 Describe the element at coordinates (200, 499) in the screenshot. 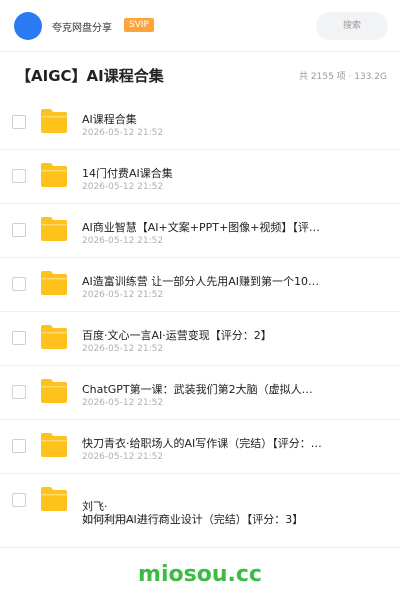

I see `list-item: 刘飞· 2026-05-12 21:52` at that location.